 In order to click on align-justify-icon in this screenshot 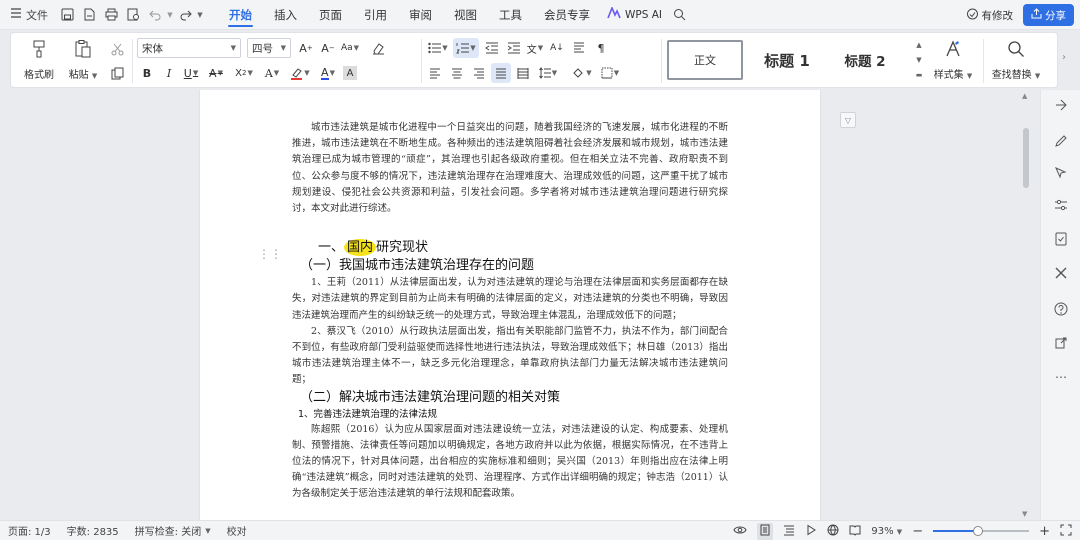, I will do `click(501, 73)`.